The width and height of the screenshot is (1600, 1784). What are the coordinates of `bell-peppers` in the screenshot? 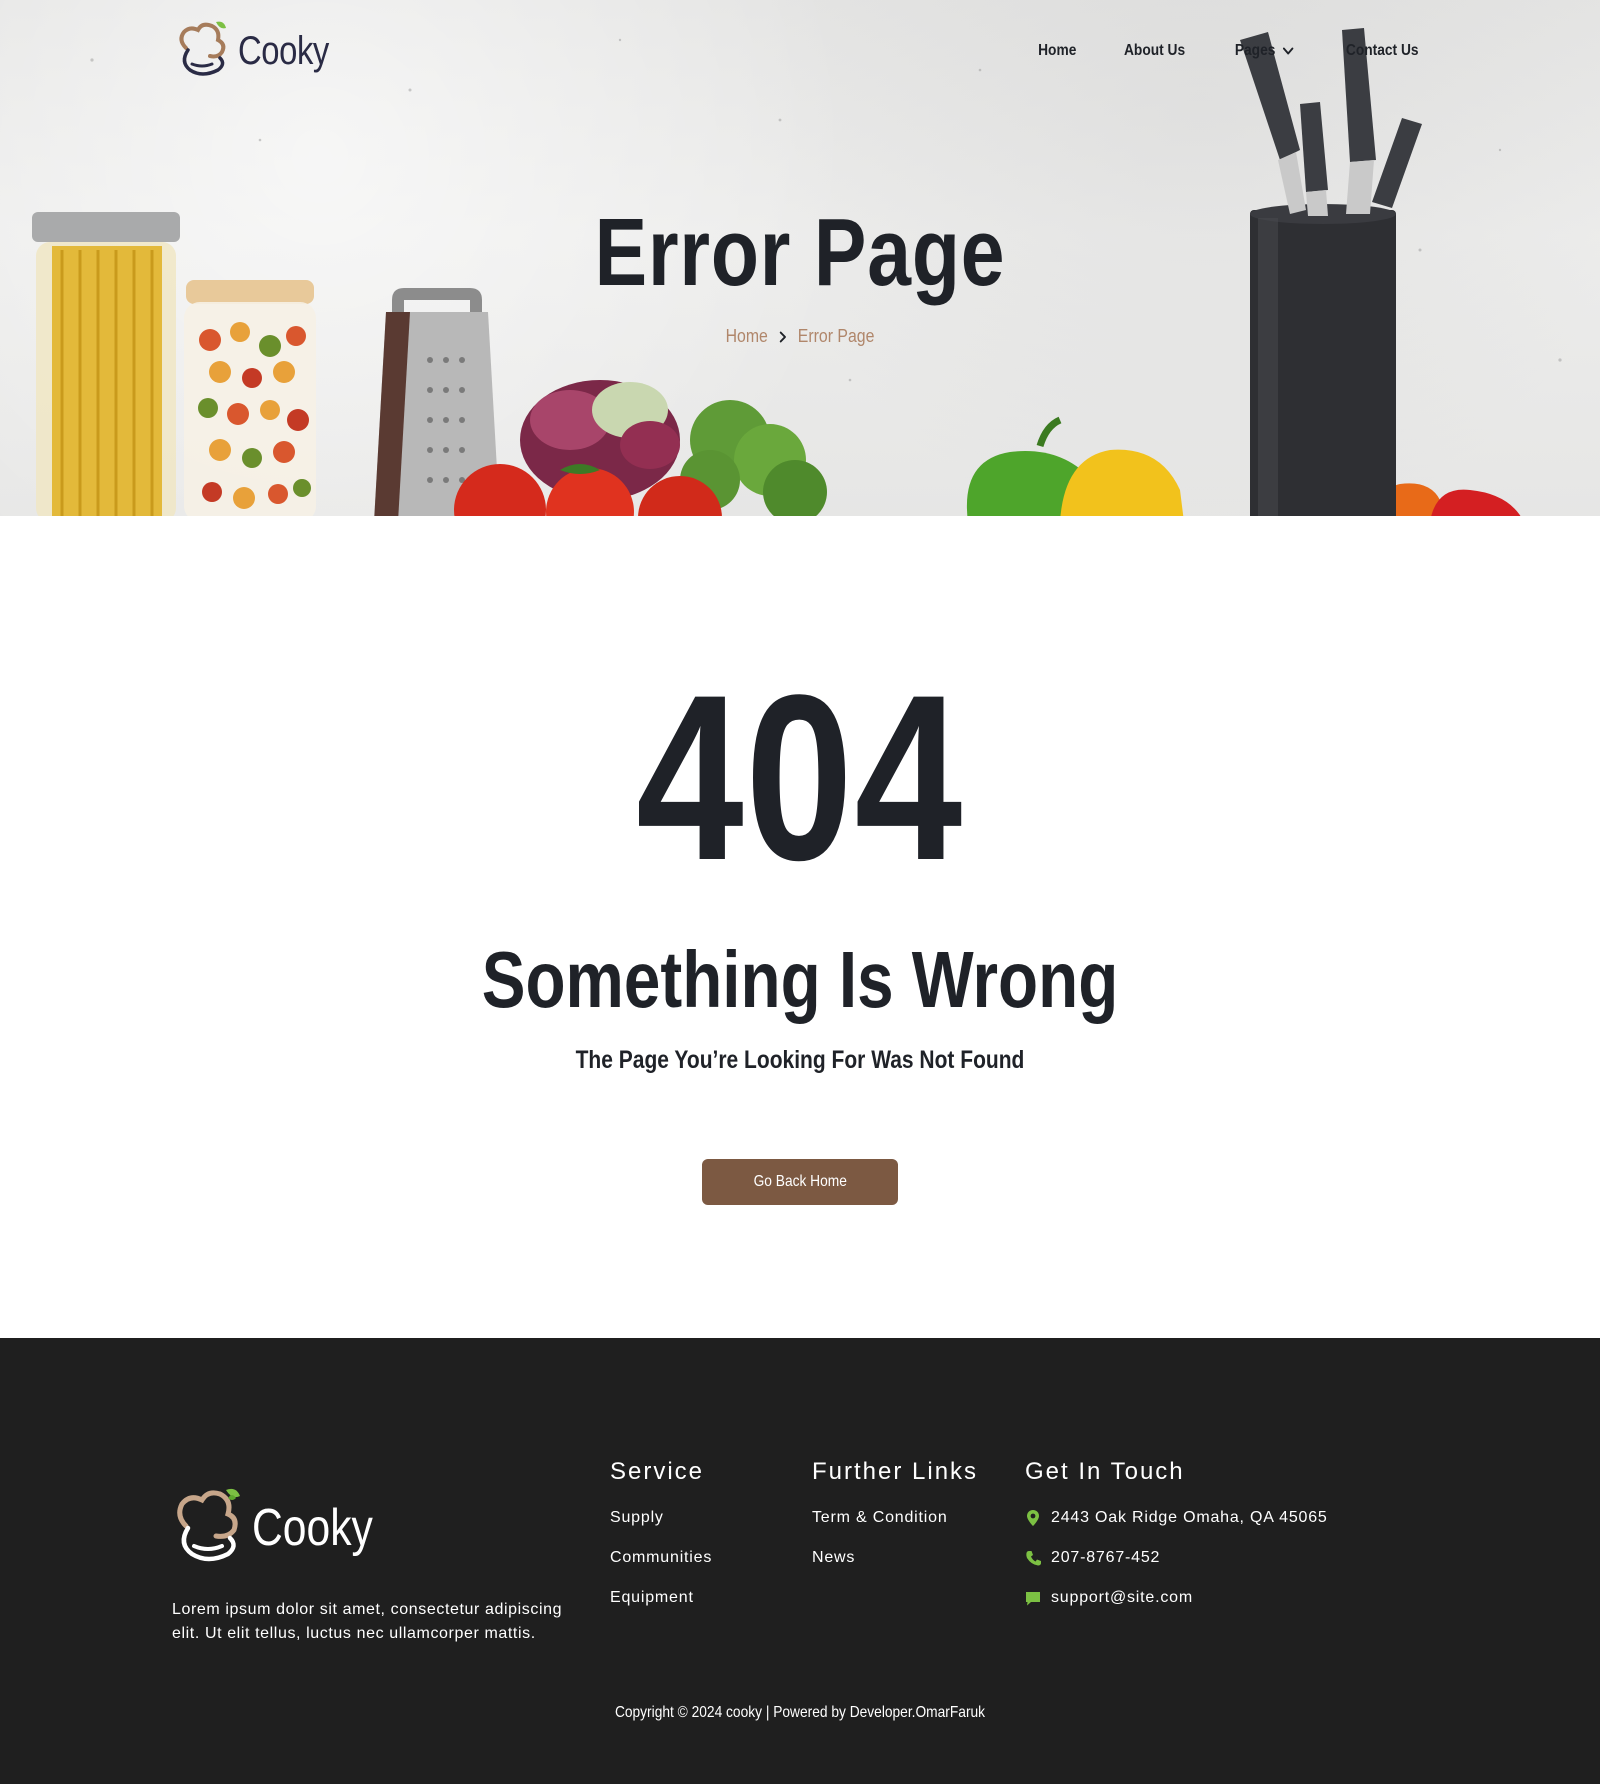 It's located at (1245, 469).